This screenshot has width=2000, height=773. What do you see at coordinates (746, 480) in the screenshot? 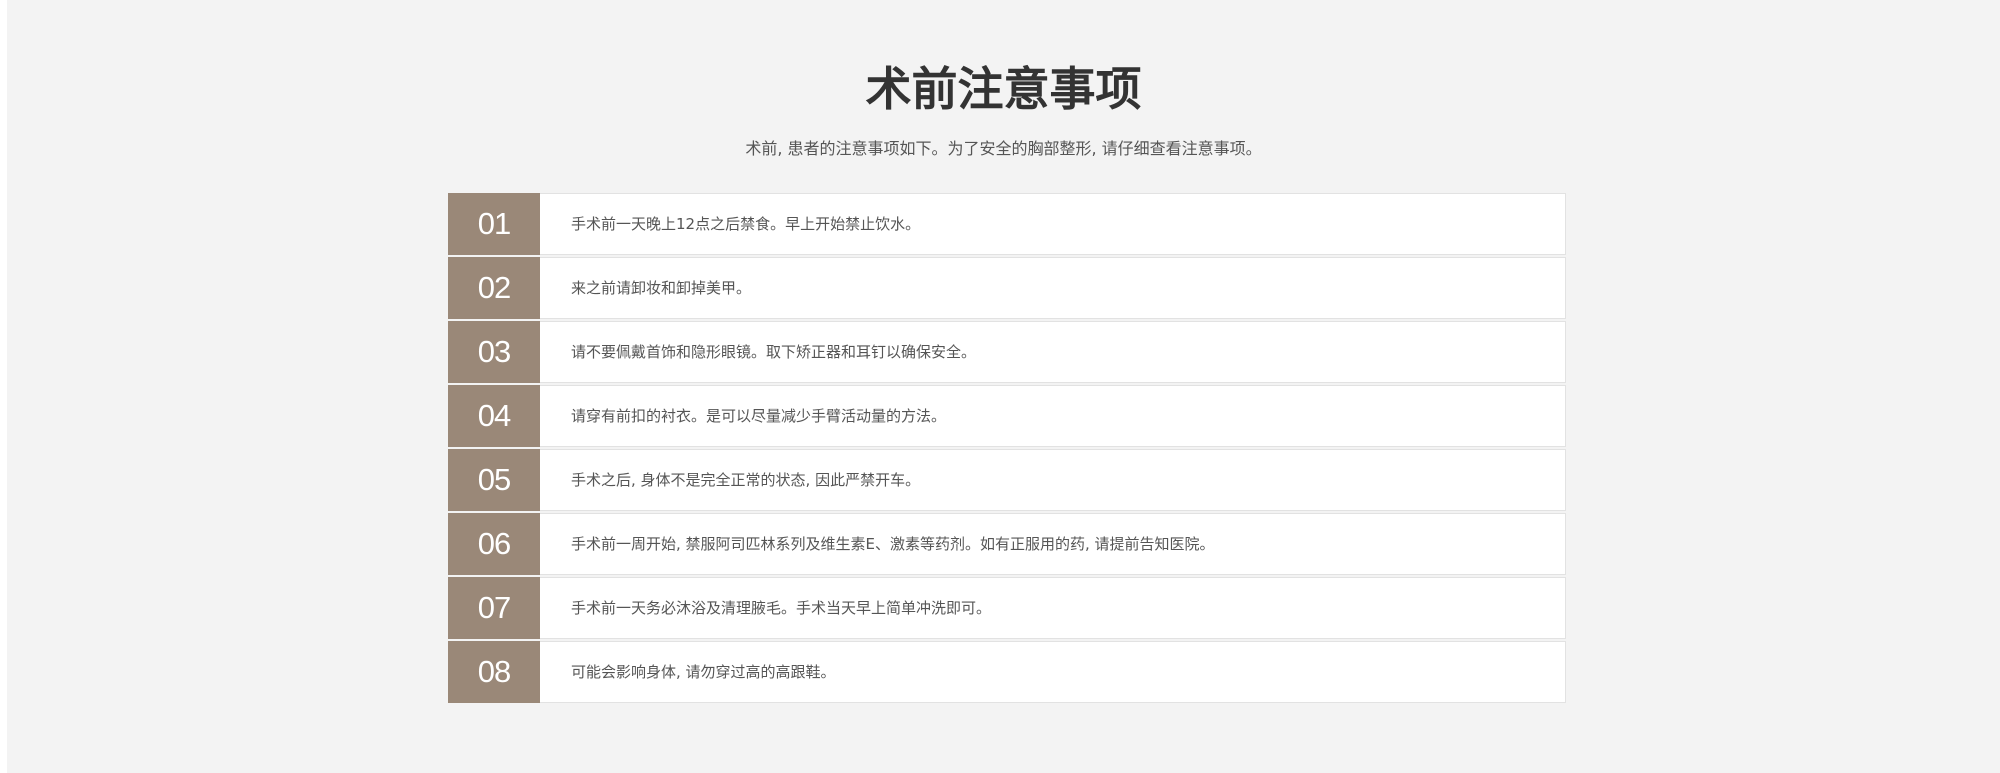
I see `item-text: 手术之后, 身体不是完全正常的状态, 因此严禁开车。` at bounding box center [746, 480].